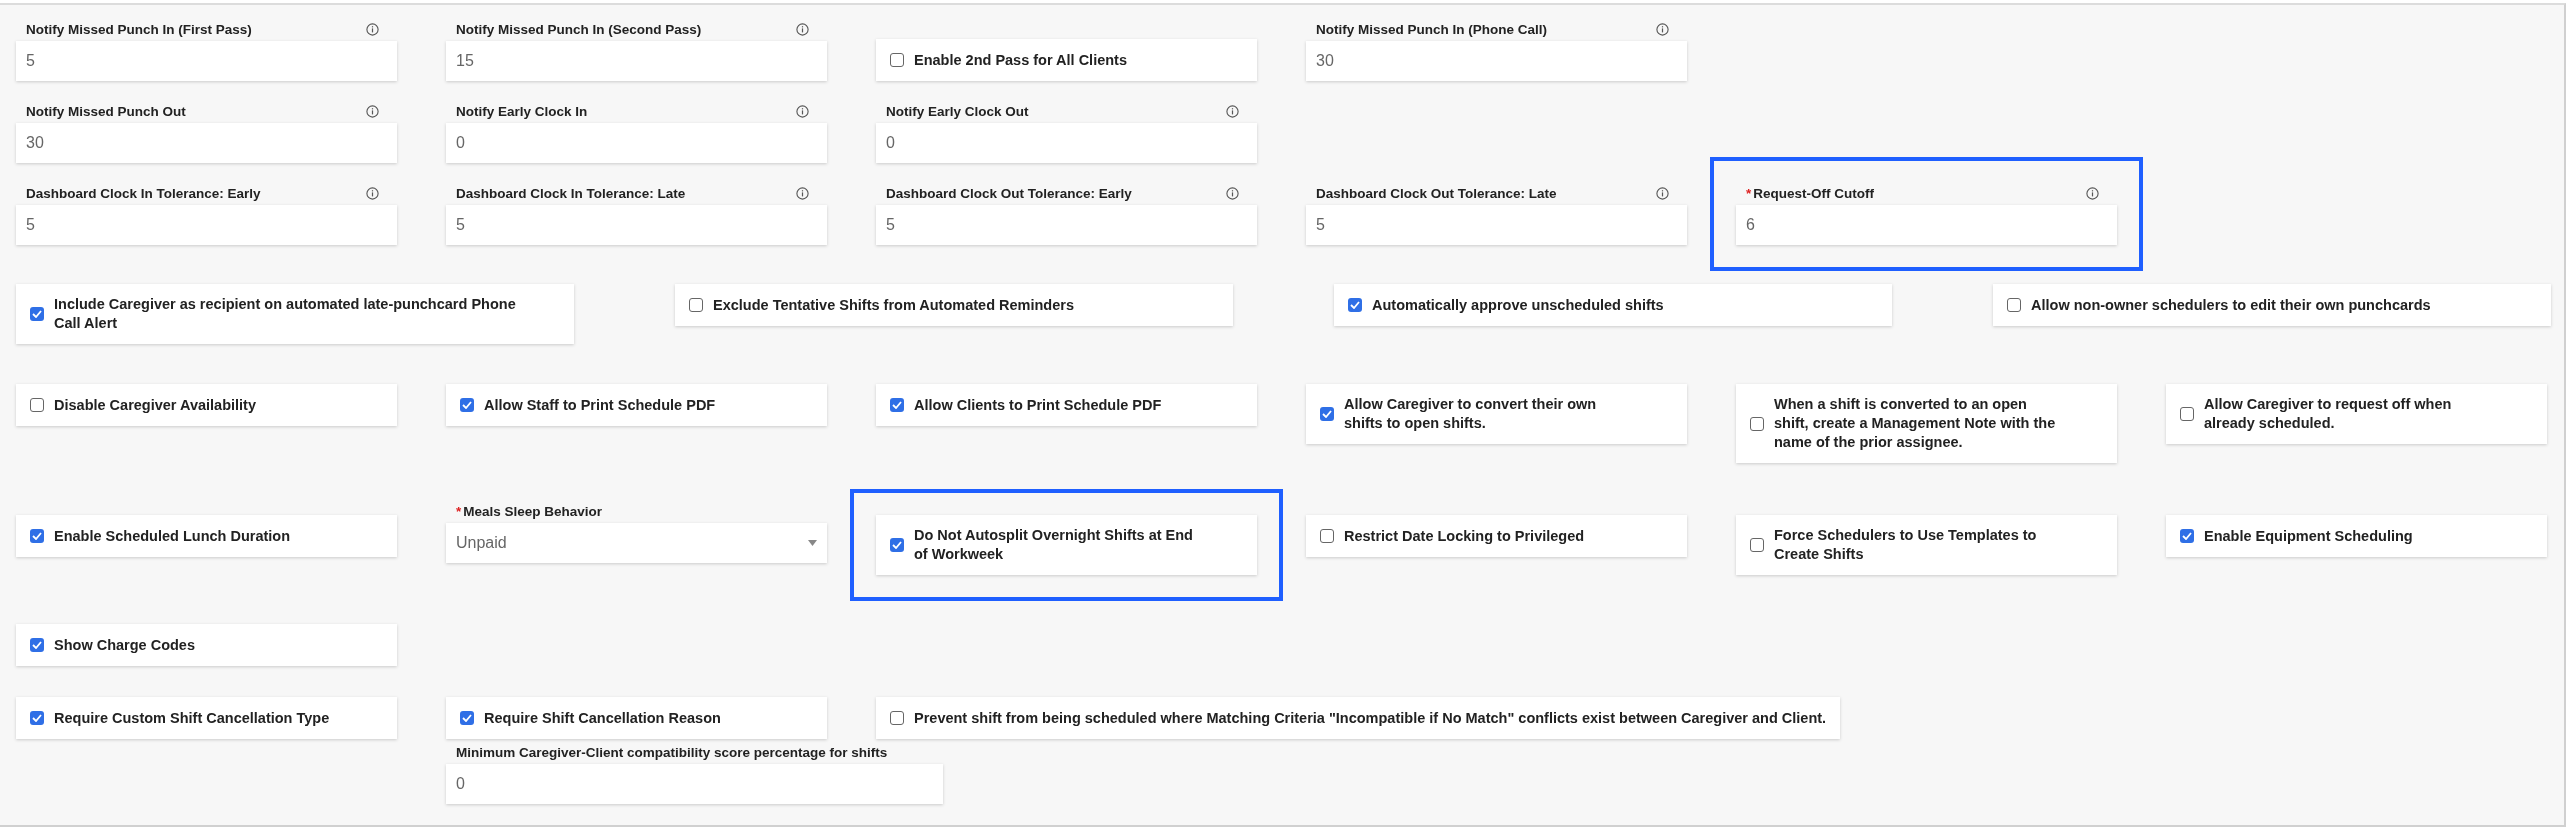  What do you see at coordinates (571, 193) in the screenshot?
I see `field-label: Dashboard Clock In Tolerance: Late` at bounding box center [571, 193].